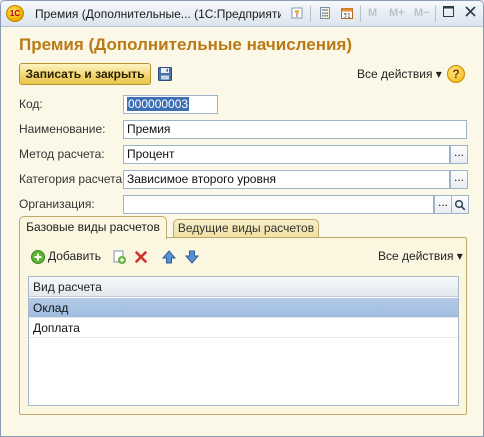 The image size is (484, 437). Describe the element at coordinates (278, 204) in the screenshot. I see `organization-field` at that location.